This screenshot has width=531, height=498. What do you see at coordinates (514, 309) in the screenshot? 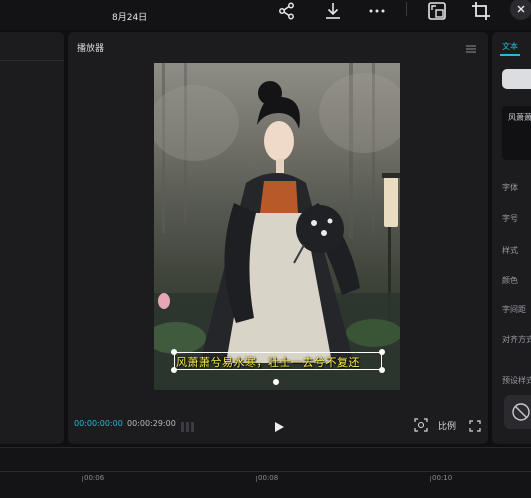
I see `spacing-label: 字间距` at bounding box center [514, 309].